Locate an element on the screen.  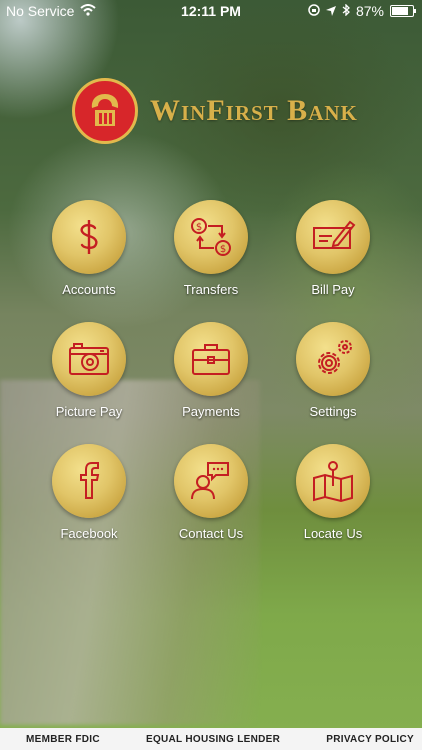
location-icon is located at coordinates (330, 11).